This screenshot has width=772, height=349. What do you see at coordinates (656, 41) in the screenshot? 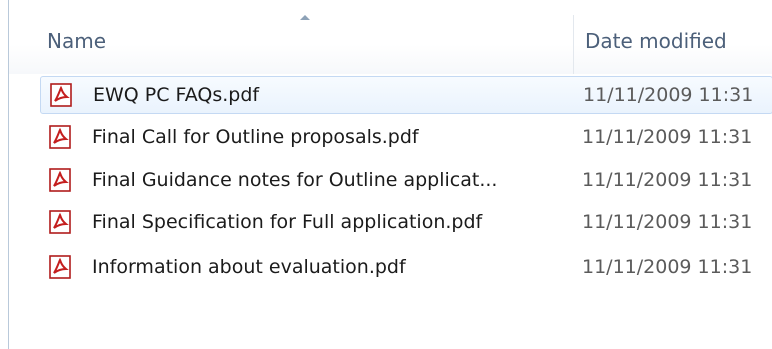
I see `column-header-date-modified: Date modified` at bounding box center [656, 41].